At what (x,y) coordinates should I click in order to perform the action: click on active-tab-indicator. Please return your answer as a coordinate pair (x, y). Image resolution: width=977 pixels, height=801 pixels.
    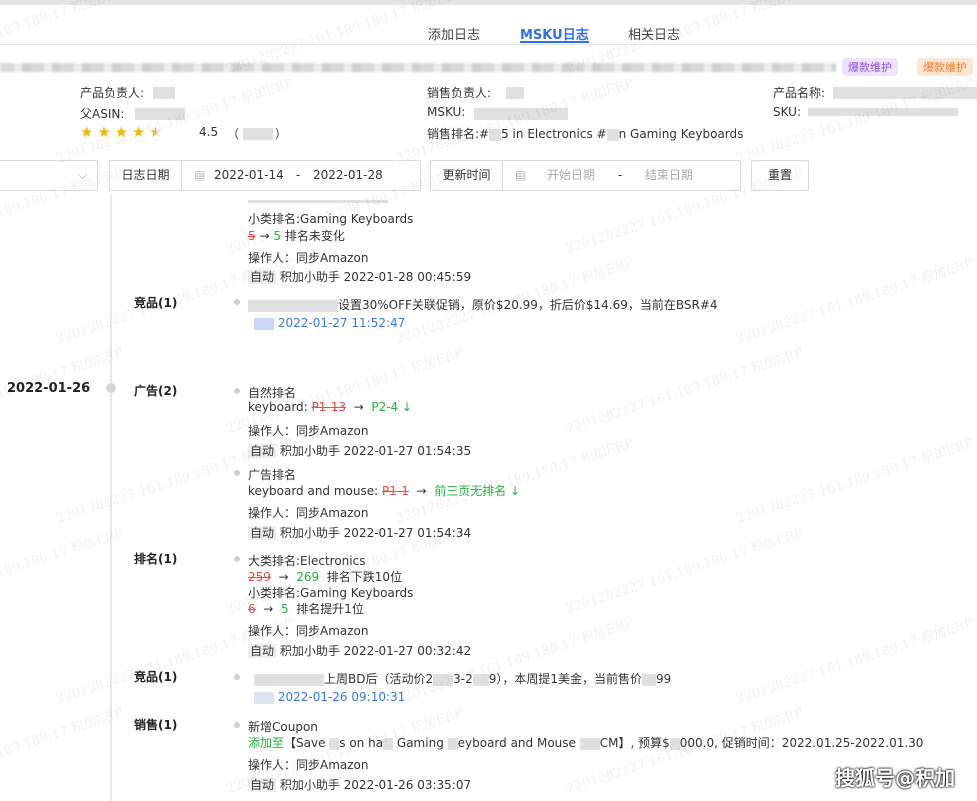
    Looking at the image, I should click on (554, 42).